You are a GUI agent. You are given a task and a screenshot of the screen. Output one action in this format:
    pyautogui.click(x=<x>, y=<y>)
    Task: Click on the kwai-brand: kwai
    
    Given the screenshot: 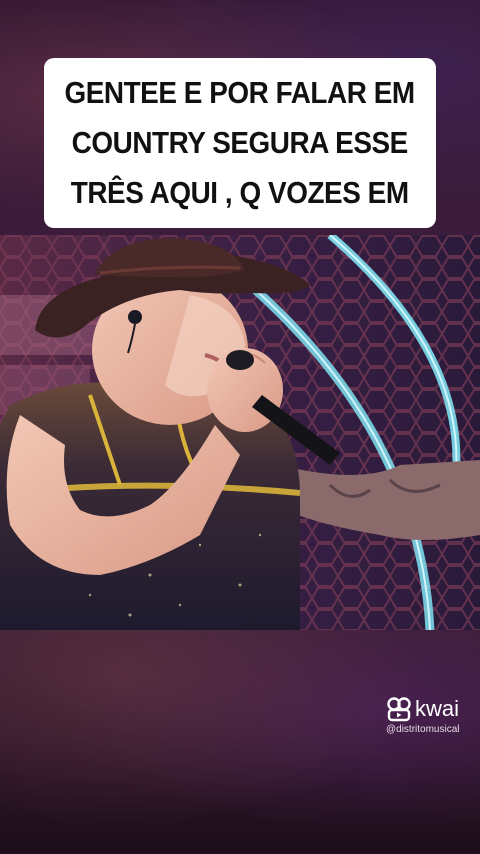 What is the action you would take?
    pyautogui.click(x=431, y=709)
    